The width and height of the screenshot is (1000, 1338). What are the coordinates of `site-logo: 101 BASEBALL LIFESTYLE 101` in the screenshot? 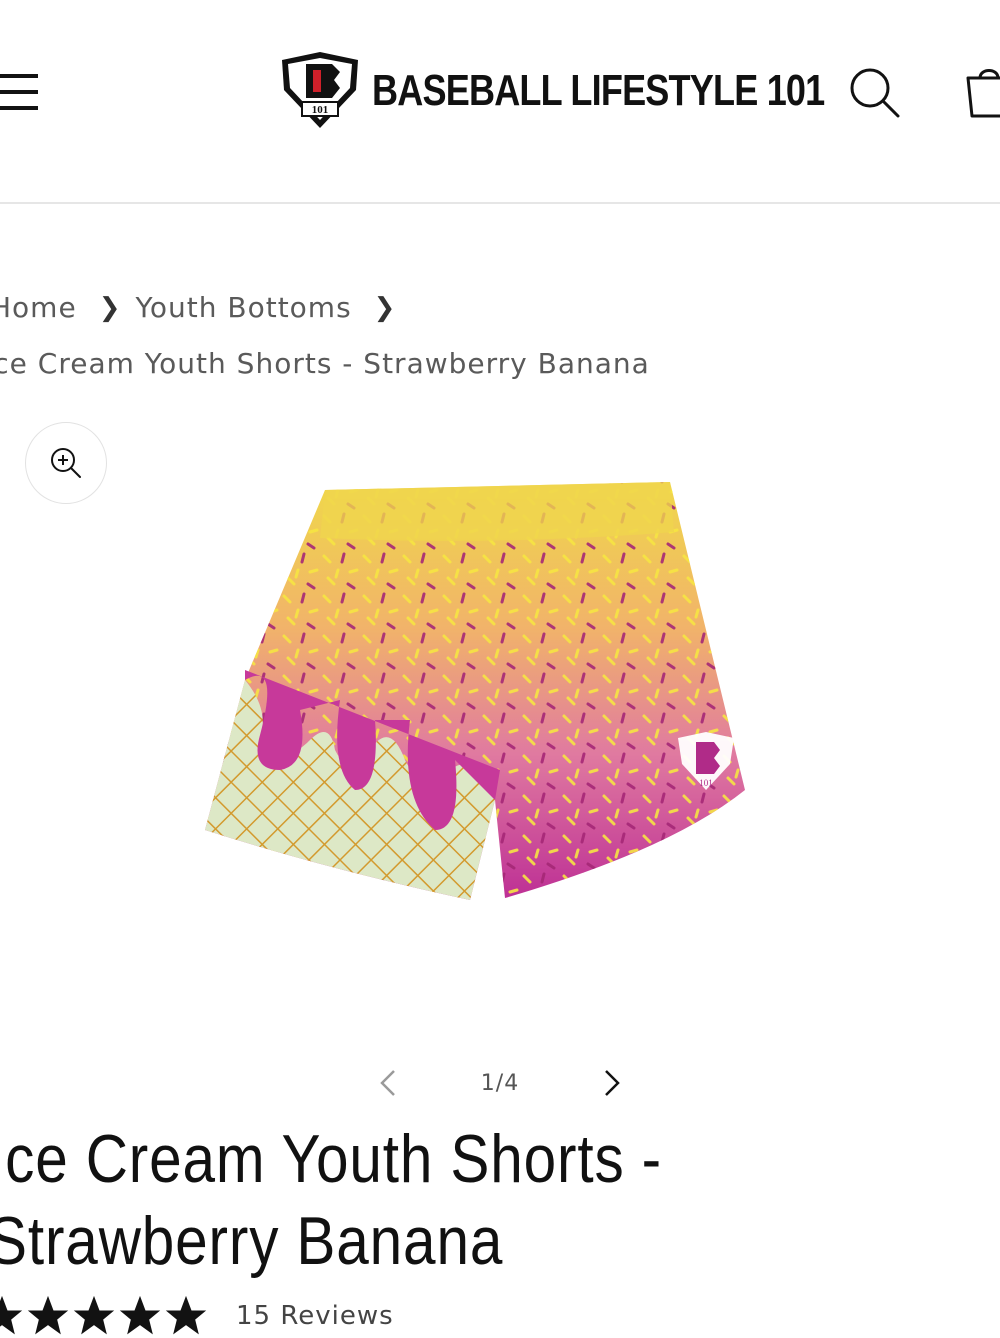 It's located at (601, 91).